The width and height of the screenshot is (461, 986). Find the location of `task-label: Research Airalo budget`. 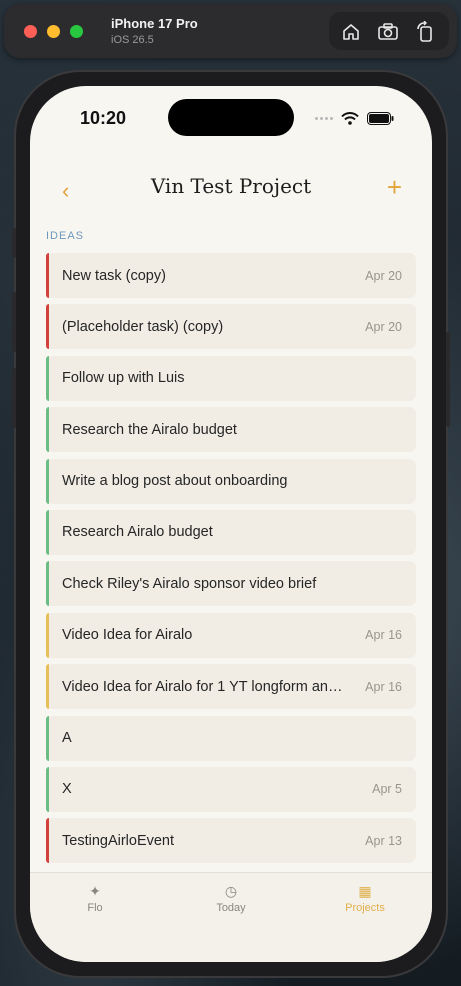

task-label: Research Airalo budget is located at coordinates (137, 532).